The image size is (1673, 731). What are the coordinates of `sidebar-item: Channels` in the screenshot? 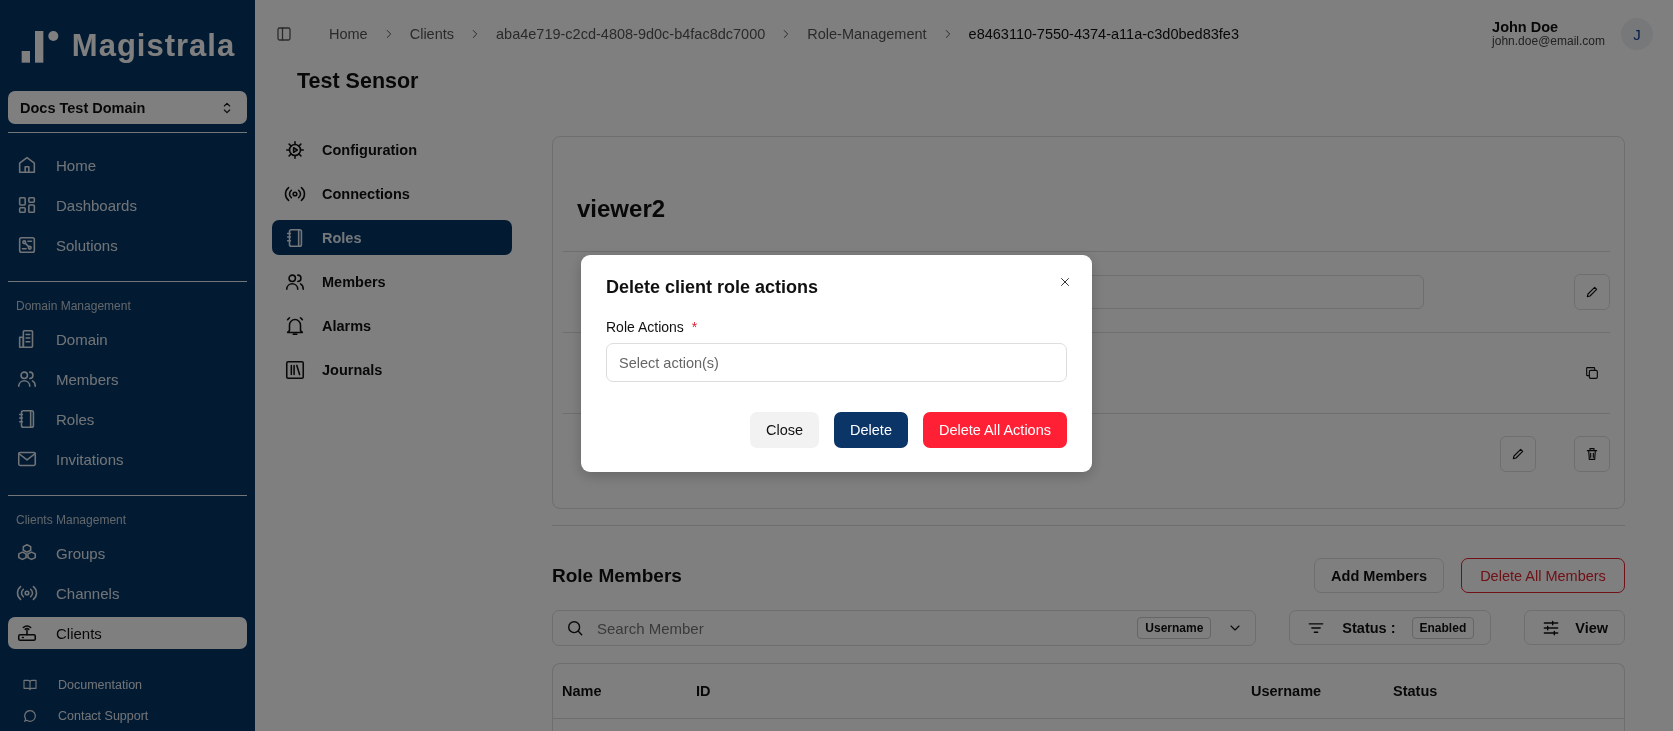 It's located at (127, 593).